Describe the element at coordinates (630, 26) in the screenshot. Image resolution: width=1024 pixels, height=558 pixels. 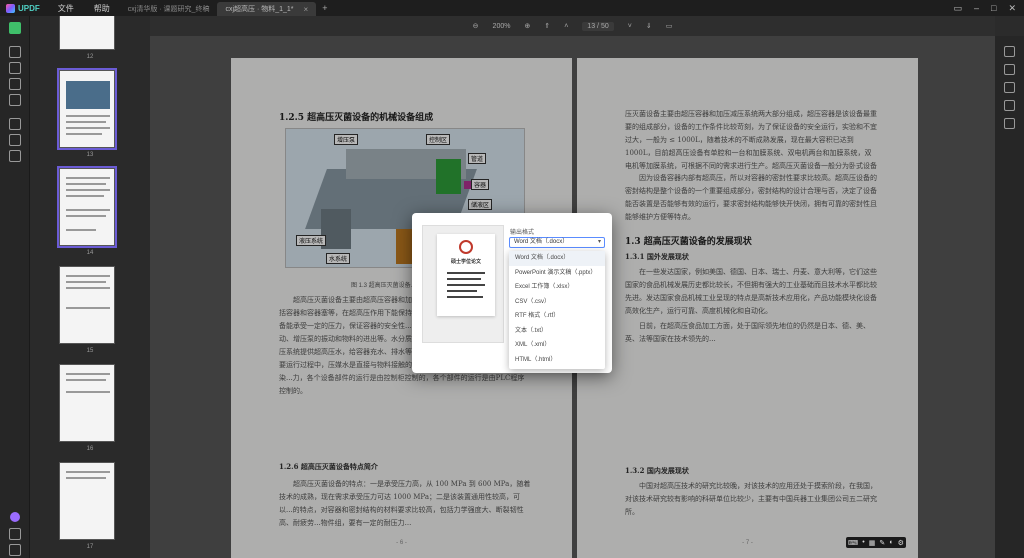
I see `next-page-icon: ˅` at that location.